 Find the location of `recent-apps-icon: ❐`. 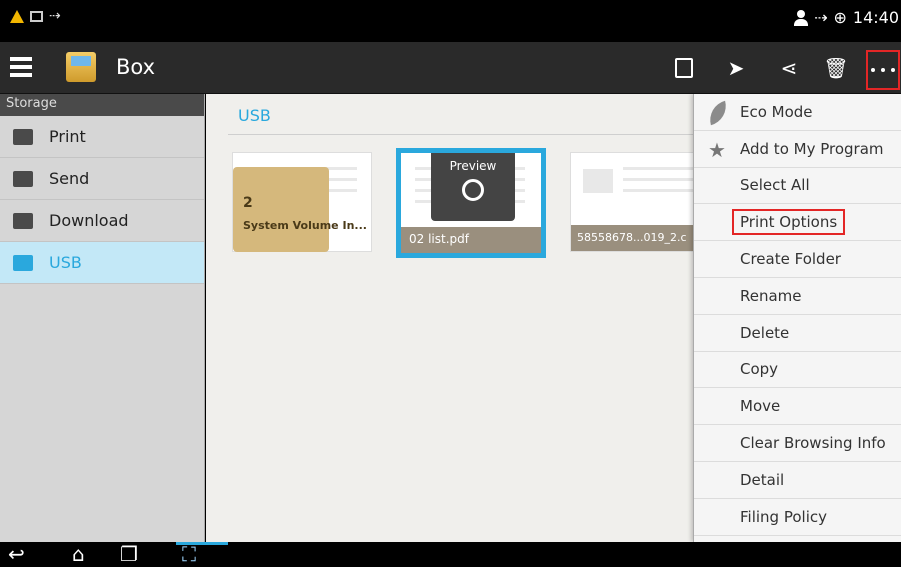

recent-apps-icon: ❐ is located at coordinates (129, 554).